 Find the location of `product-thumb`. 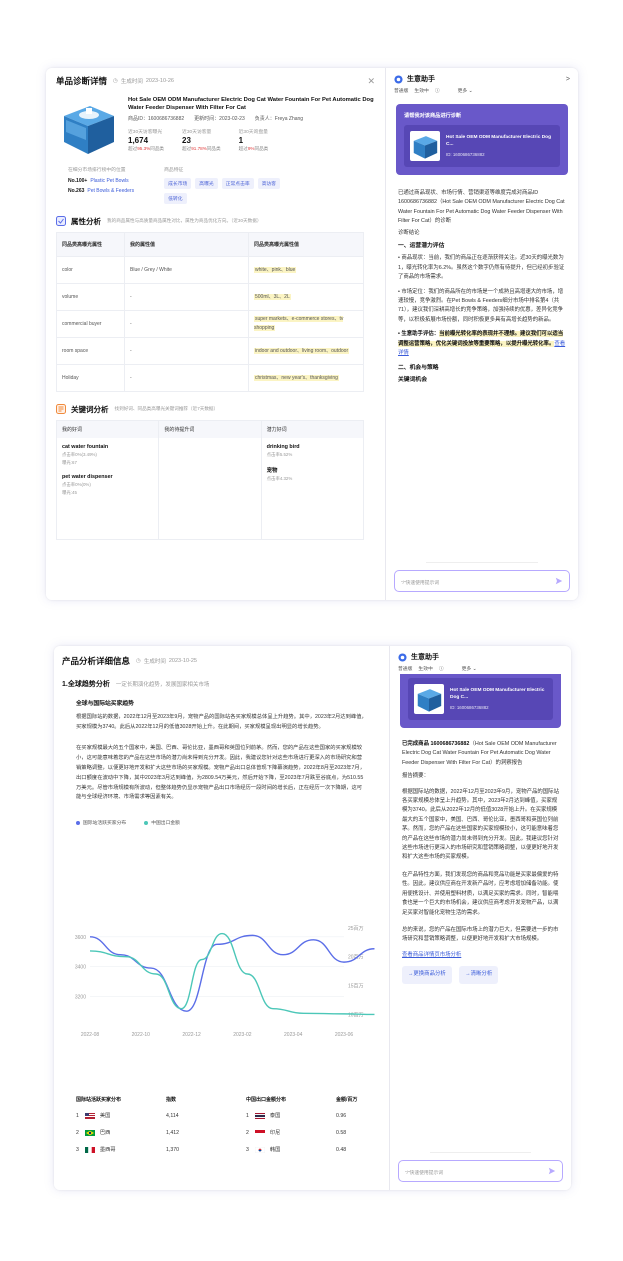

product-thumb is located at coordinates (429, 699).